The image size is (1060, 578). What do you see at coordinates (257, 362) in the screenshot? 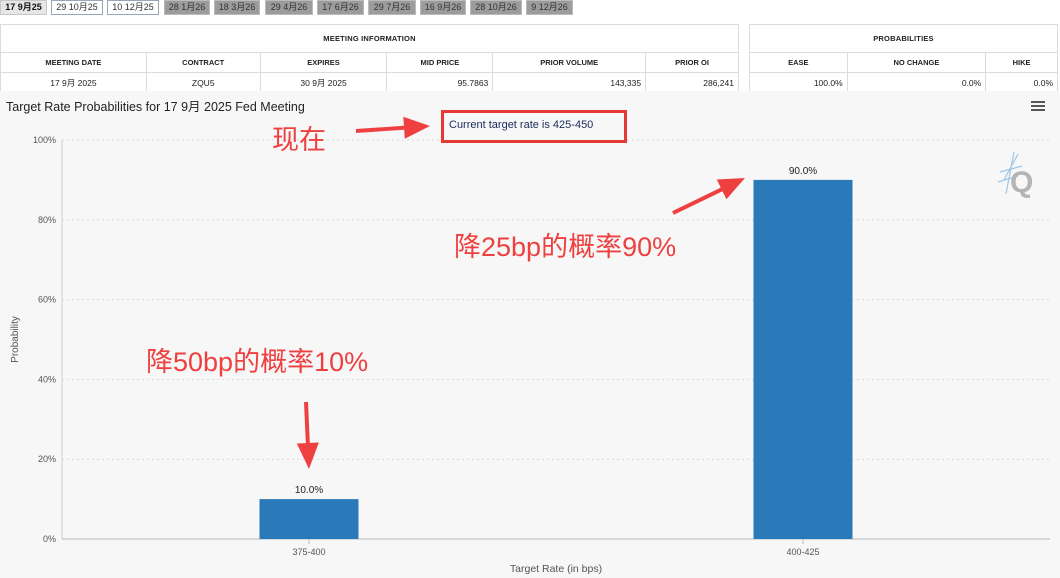
I see `annotation-cut-50bp: 降50bp的概率10%` at bounding box center [257, 362].